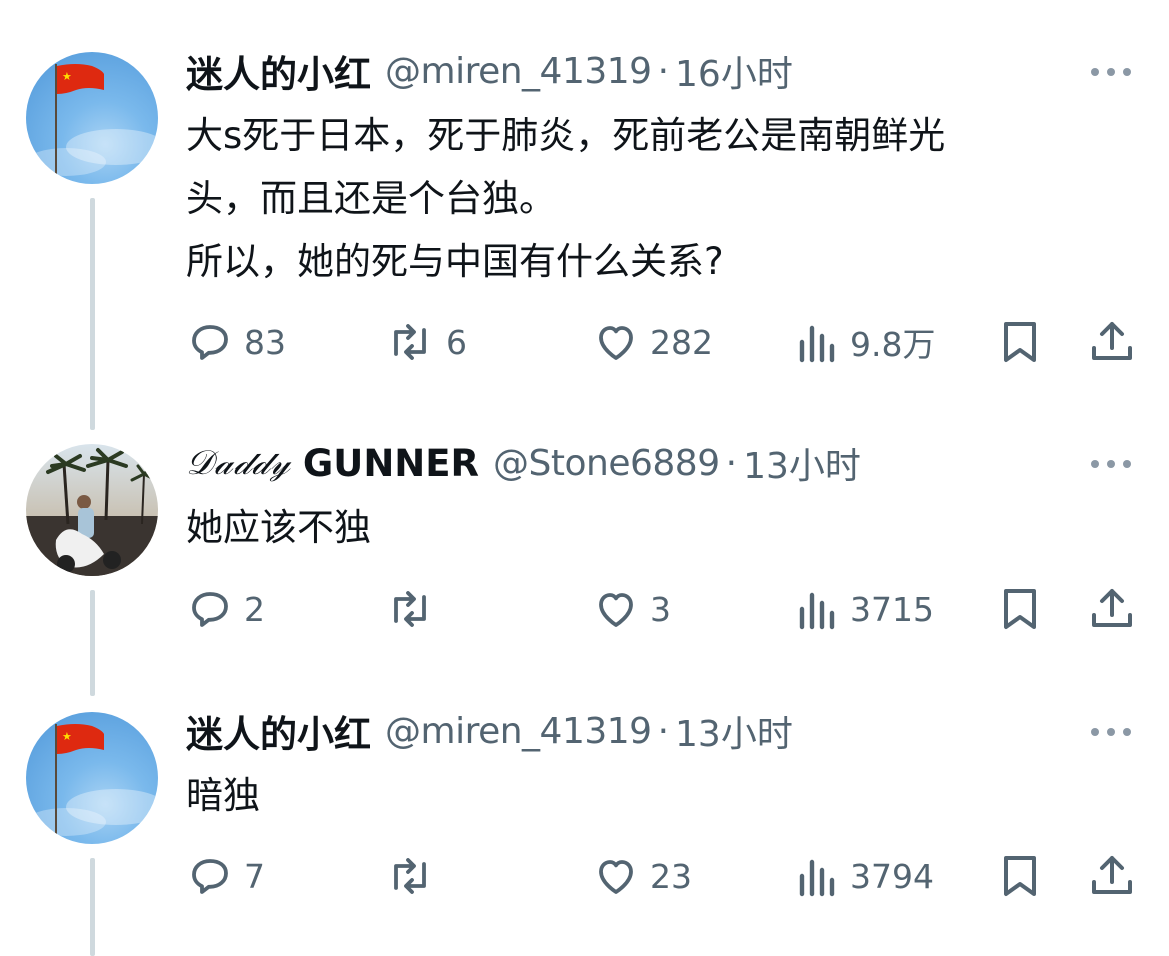 The width and height of the screenshot is (1169, 956). What do you see at coordinates (371, 198) in the screenshot?
I see `tweet-text-line: 头，而且还是个台独。` at bounding box center [371, 198].